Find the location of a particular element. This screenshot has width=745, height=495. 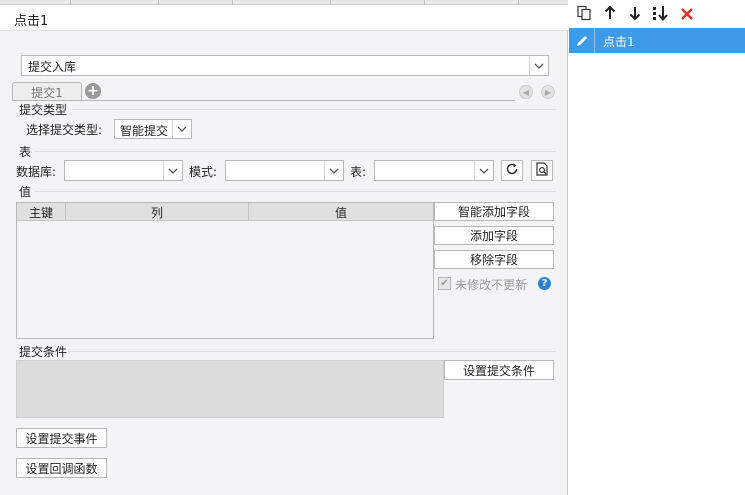

table-header: 主键 列 值 is located at coordinates (225, 212).